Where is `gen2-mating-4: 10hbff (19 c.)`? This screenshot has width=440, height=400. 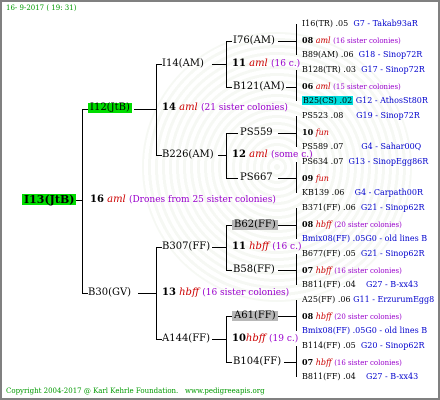
gen2-mating-4: 10hbff (19 c.) is located at coordinates (265, 338).